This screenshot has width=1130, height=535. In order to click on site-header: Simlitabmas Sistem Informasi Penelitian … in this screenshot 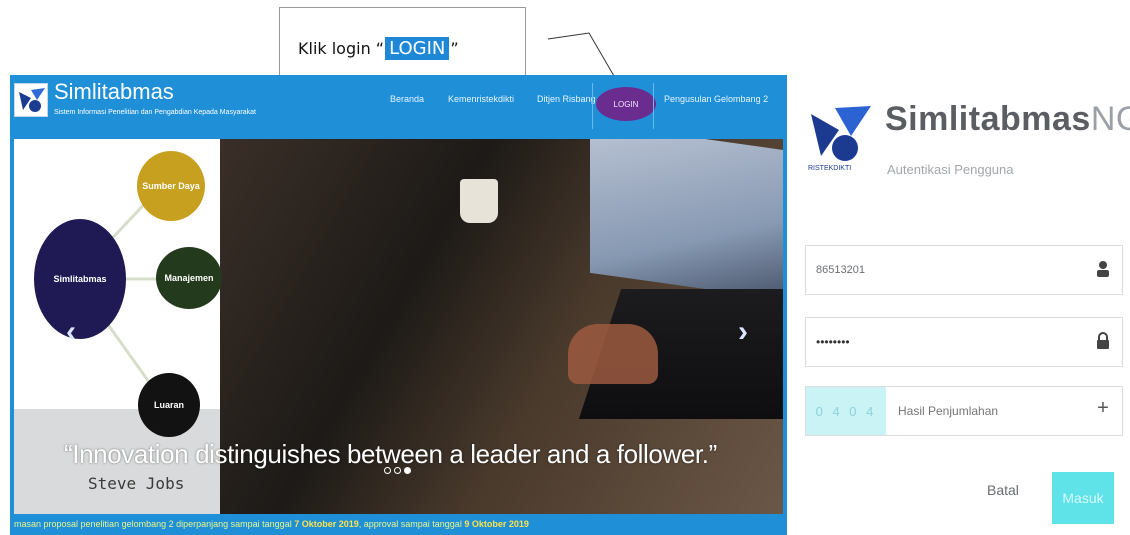, I will do `click(398, 107)`.